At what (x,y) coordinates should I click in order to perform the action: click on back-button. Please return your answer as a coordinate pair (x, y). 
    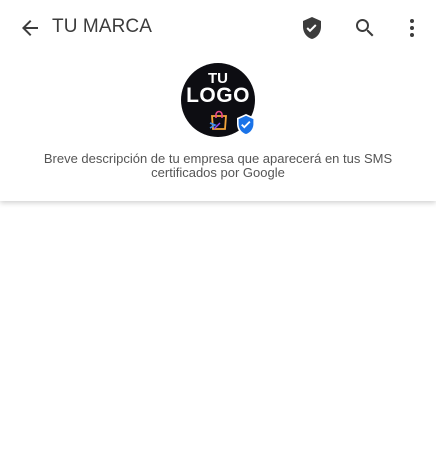
    Looking at the image, I should click on (30, 28).